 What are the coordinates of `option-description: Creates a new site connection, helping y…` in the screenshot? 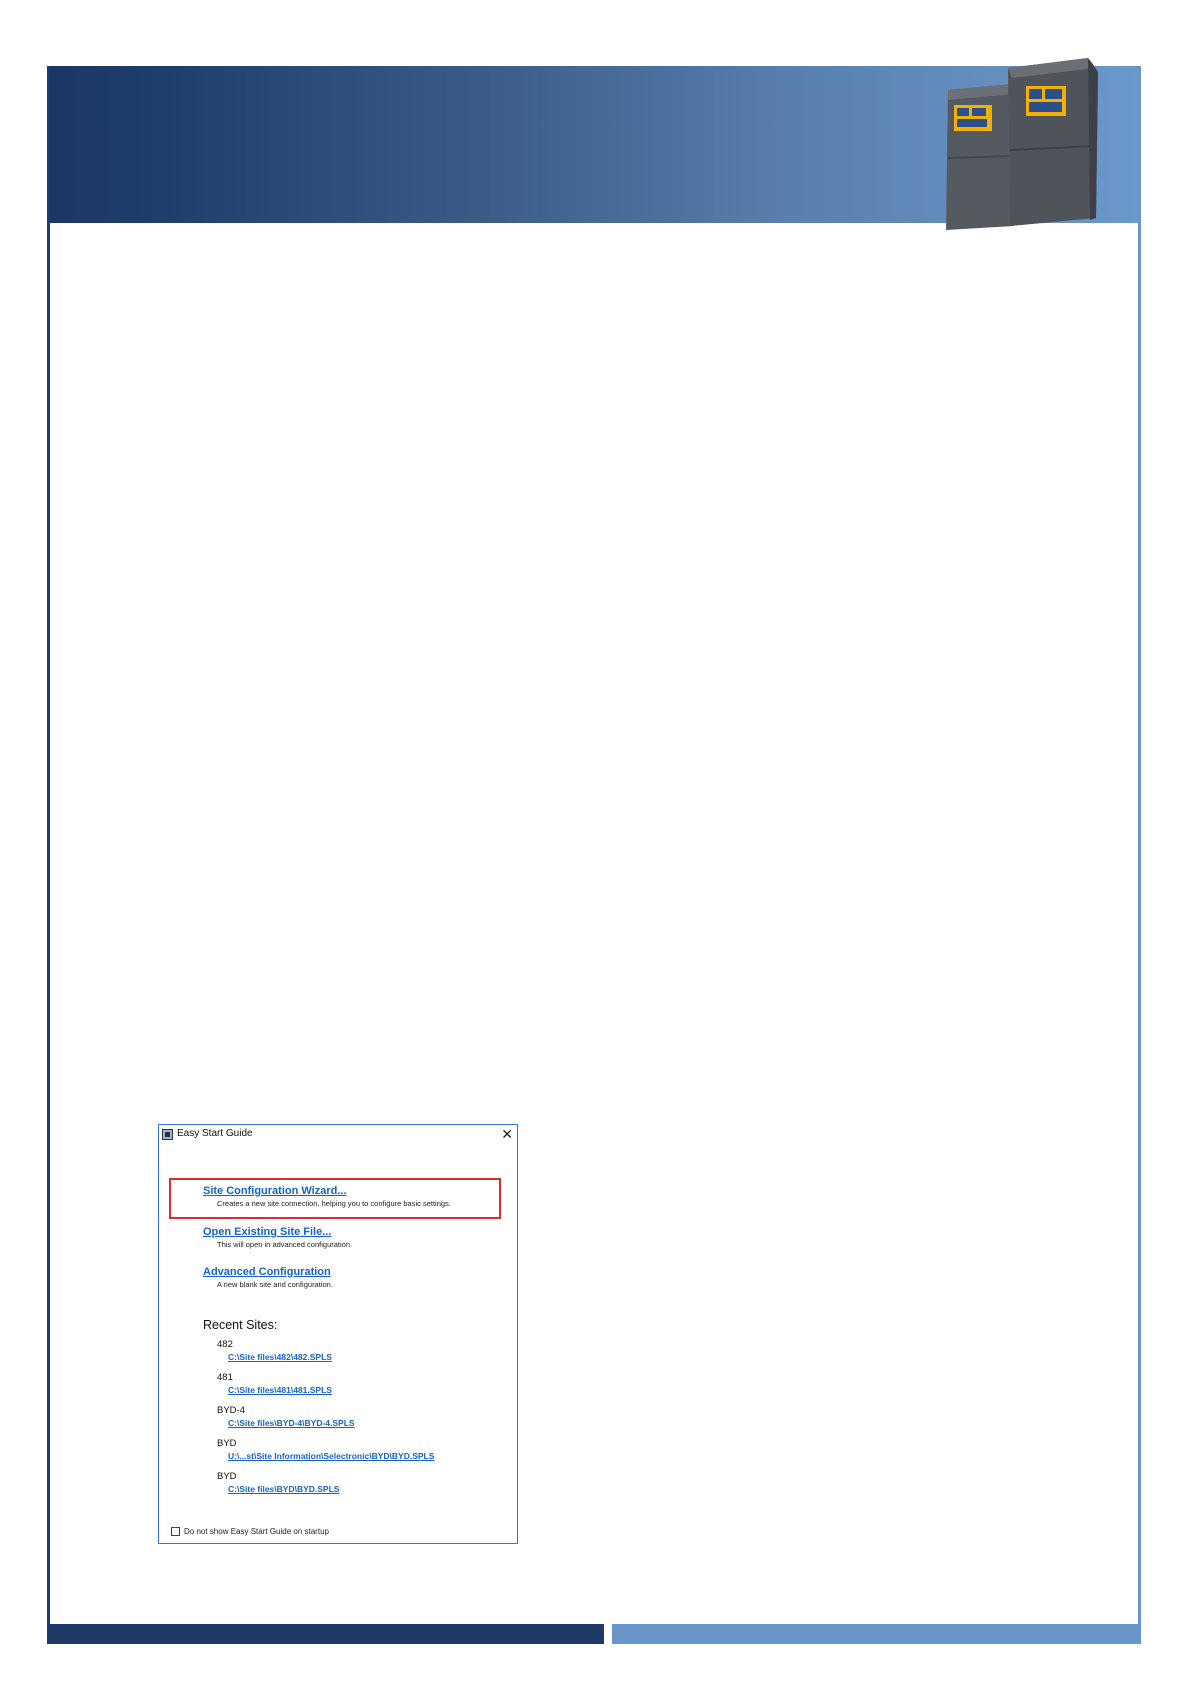 It's located at (334, 1203).